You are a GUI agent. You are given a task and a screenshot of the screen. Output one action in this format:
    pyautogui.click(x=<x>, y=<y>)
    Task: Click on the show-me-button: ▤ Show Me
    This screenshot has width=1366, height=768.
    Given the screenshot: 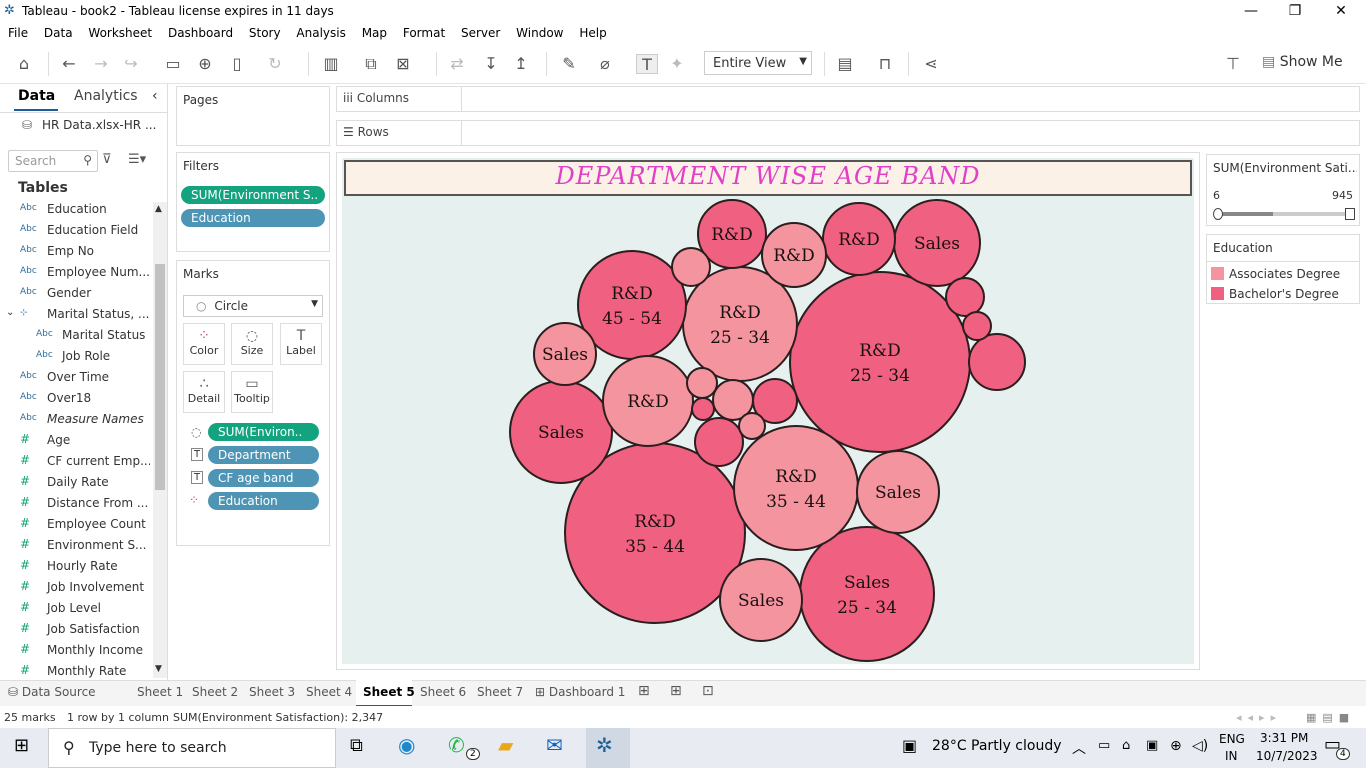 What is the action you would take?
    pyautogui.click(x=1302, y=62)
    